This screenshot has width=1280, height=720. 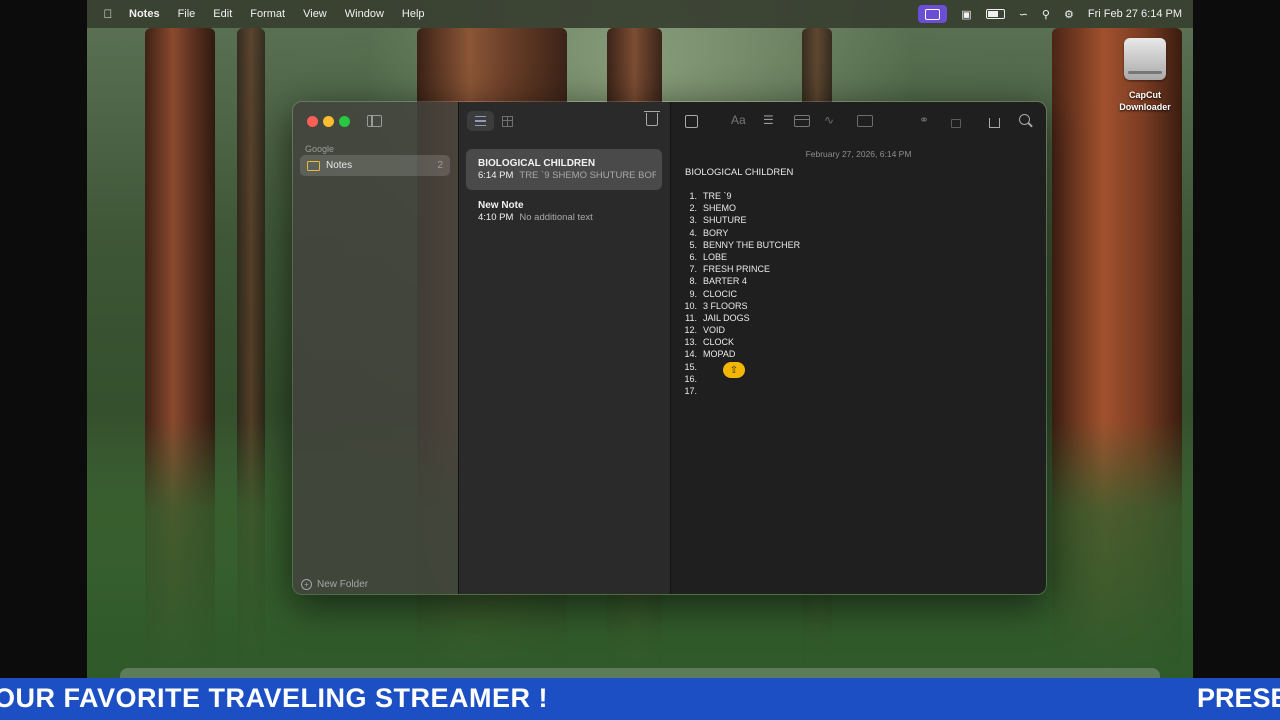 What do you see at coordinates (725, 281) in the screenshot?
I see `line-text: BARTER 4` at bounding box center [725, 281].